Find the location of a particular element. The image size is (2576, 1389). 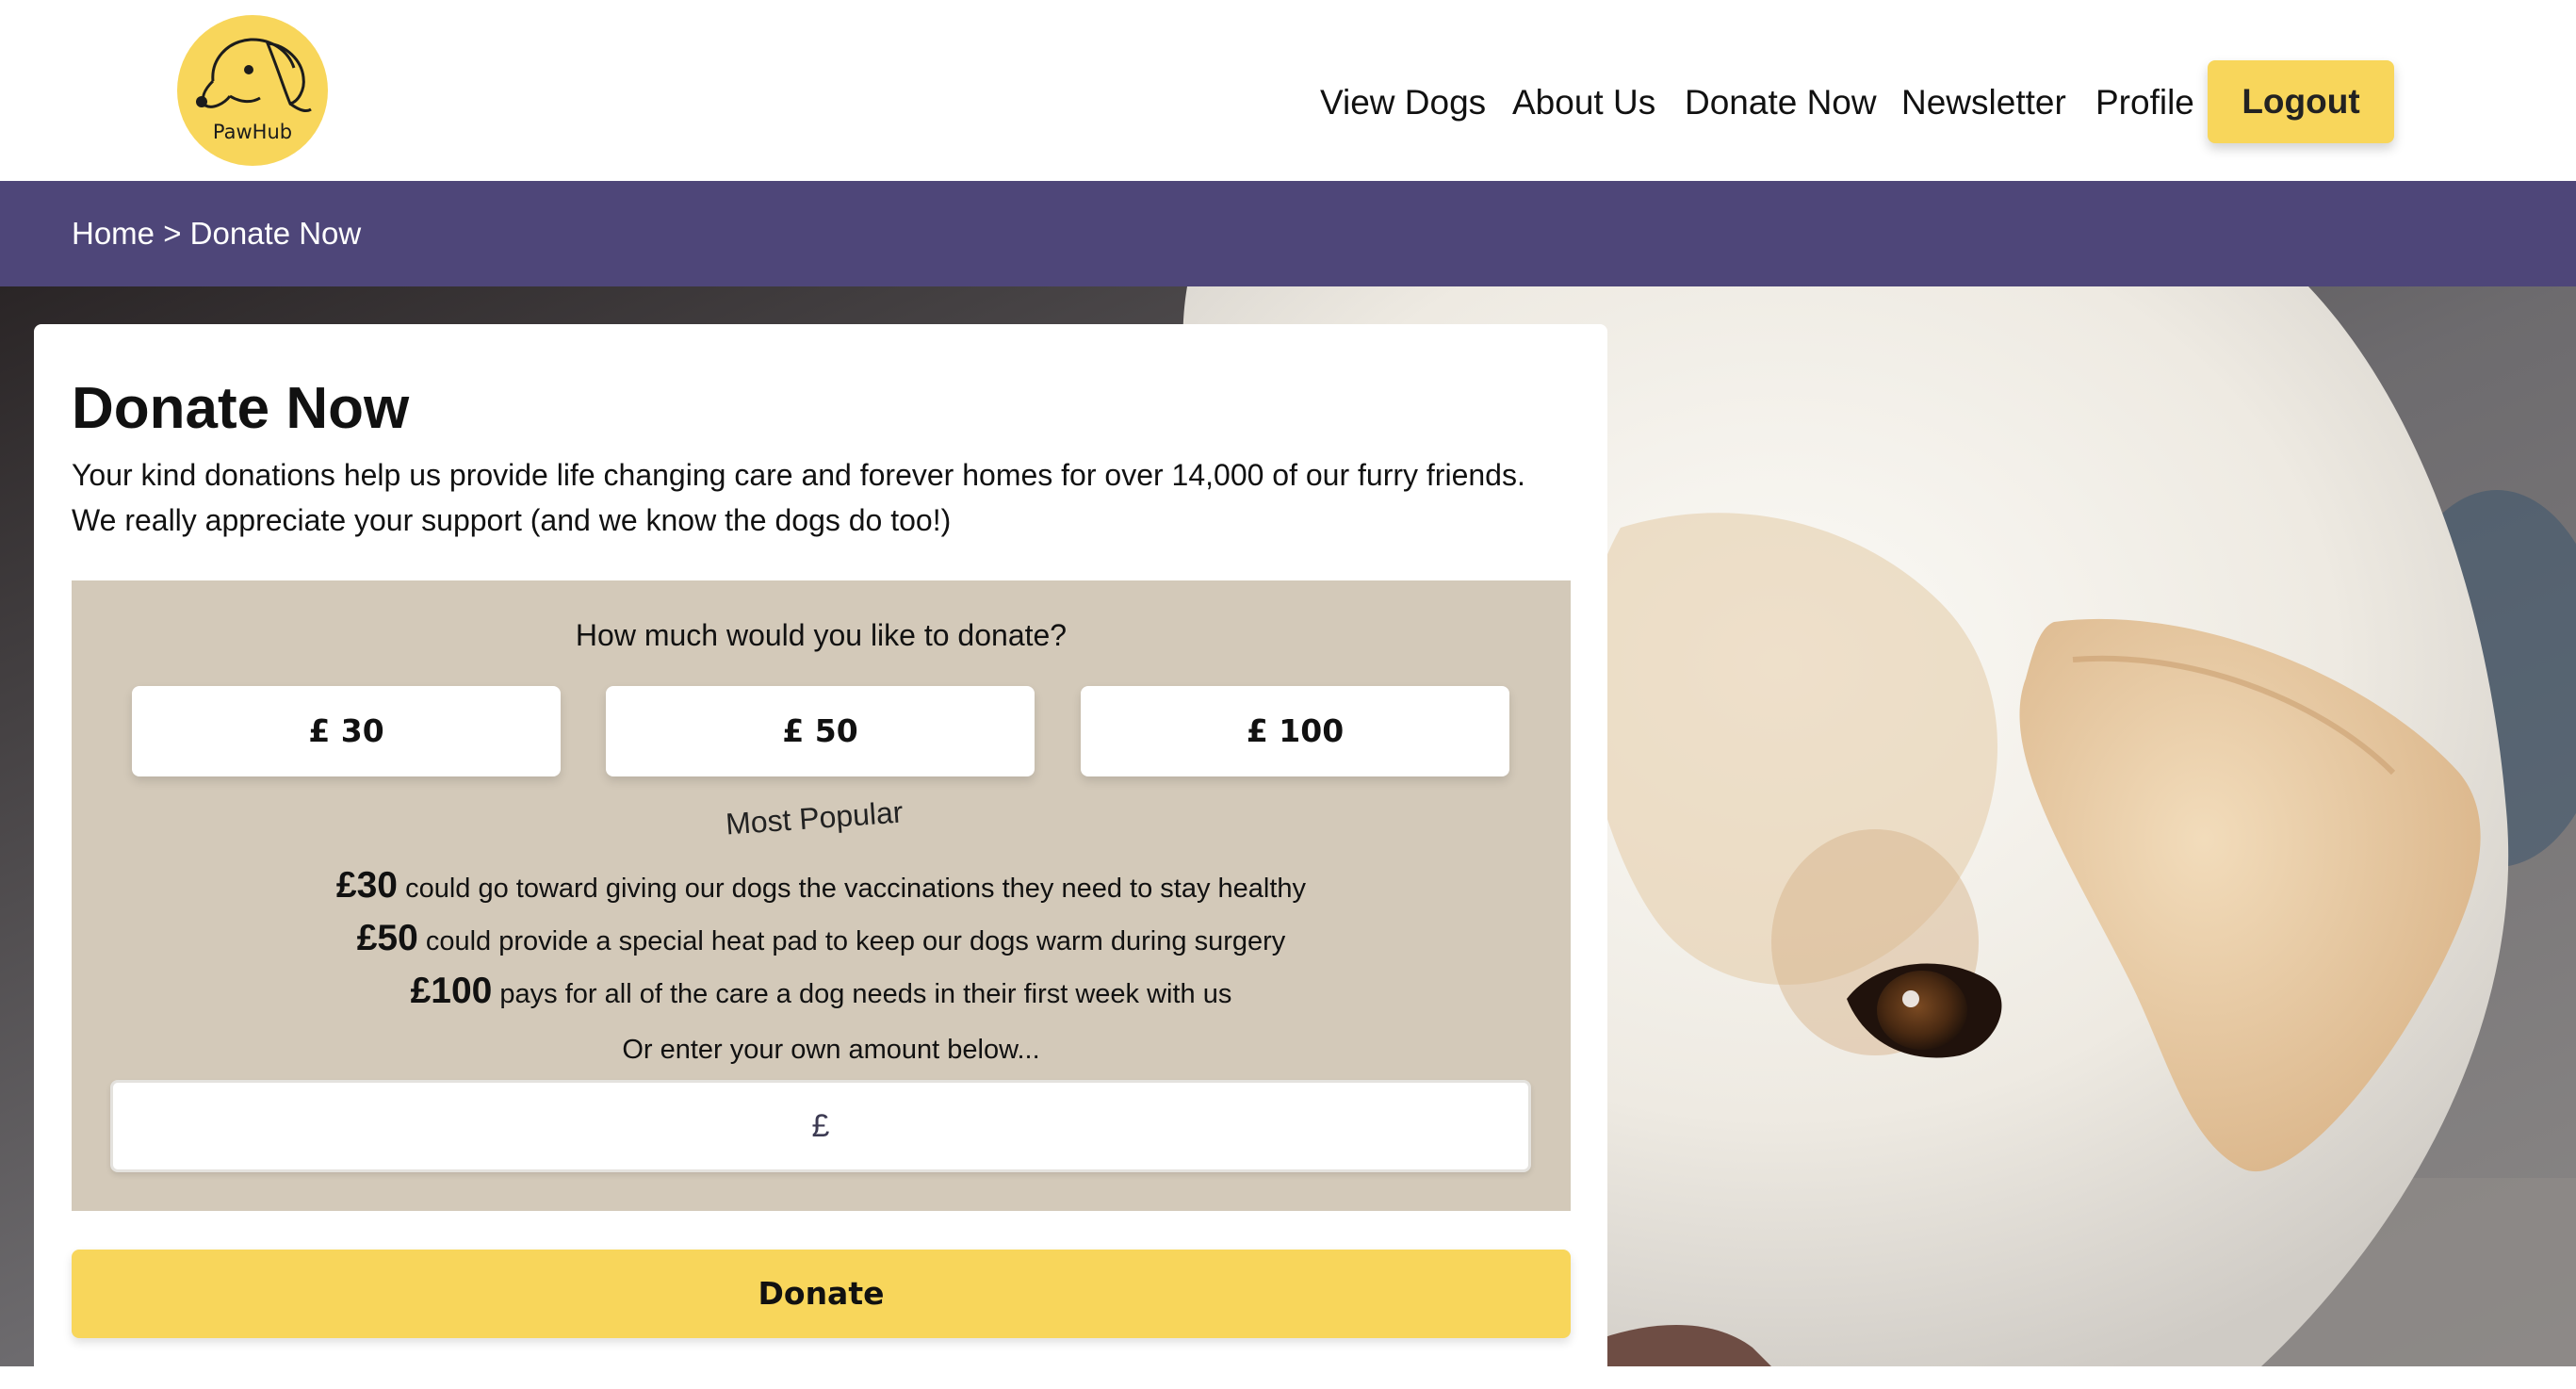

impact-amount: £50 is located at coordinates (387, 938).